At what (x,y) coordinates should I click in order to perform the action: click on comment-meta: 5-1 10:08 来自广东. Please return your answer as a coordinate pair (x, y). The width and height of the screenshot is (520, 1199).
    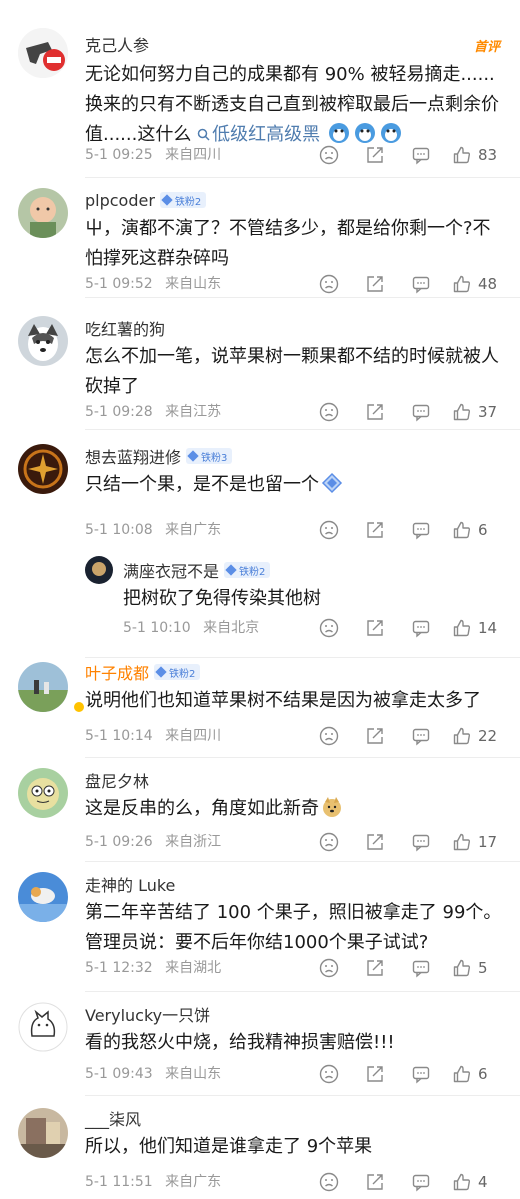
    Looking at the image, I should click on (157, 530).